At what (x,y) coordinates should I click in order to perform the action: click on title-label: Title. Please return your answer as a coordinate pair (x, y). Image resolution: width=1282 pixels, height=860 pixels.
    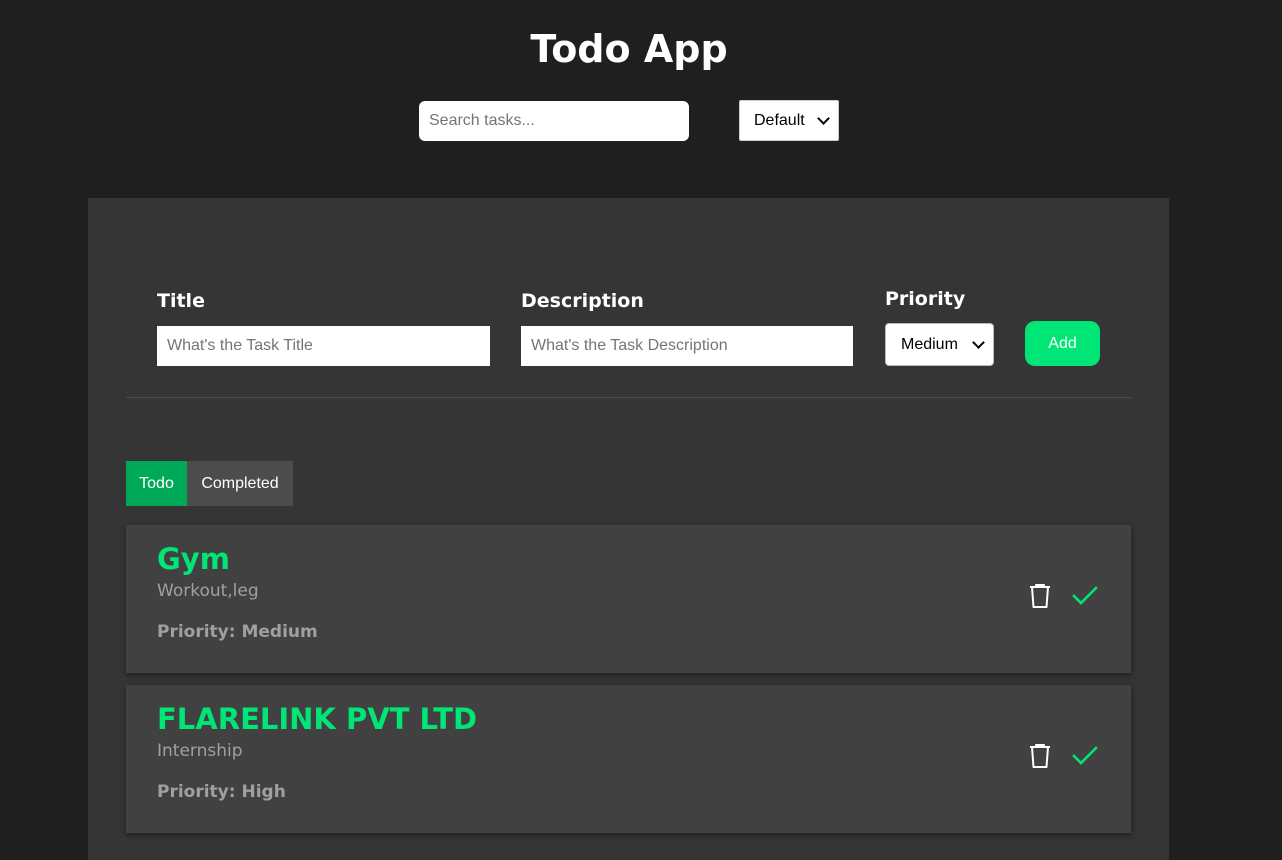
    Looking at the image, I should click on (181, 301).